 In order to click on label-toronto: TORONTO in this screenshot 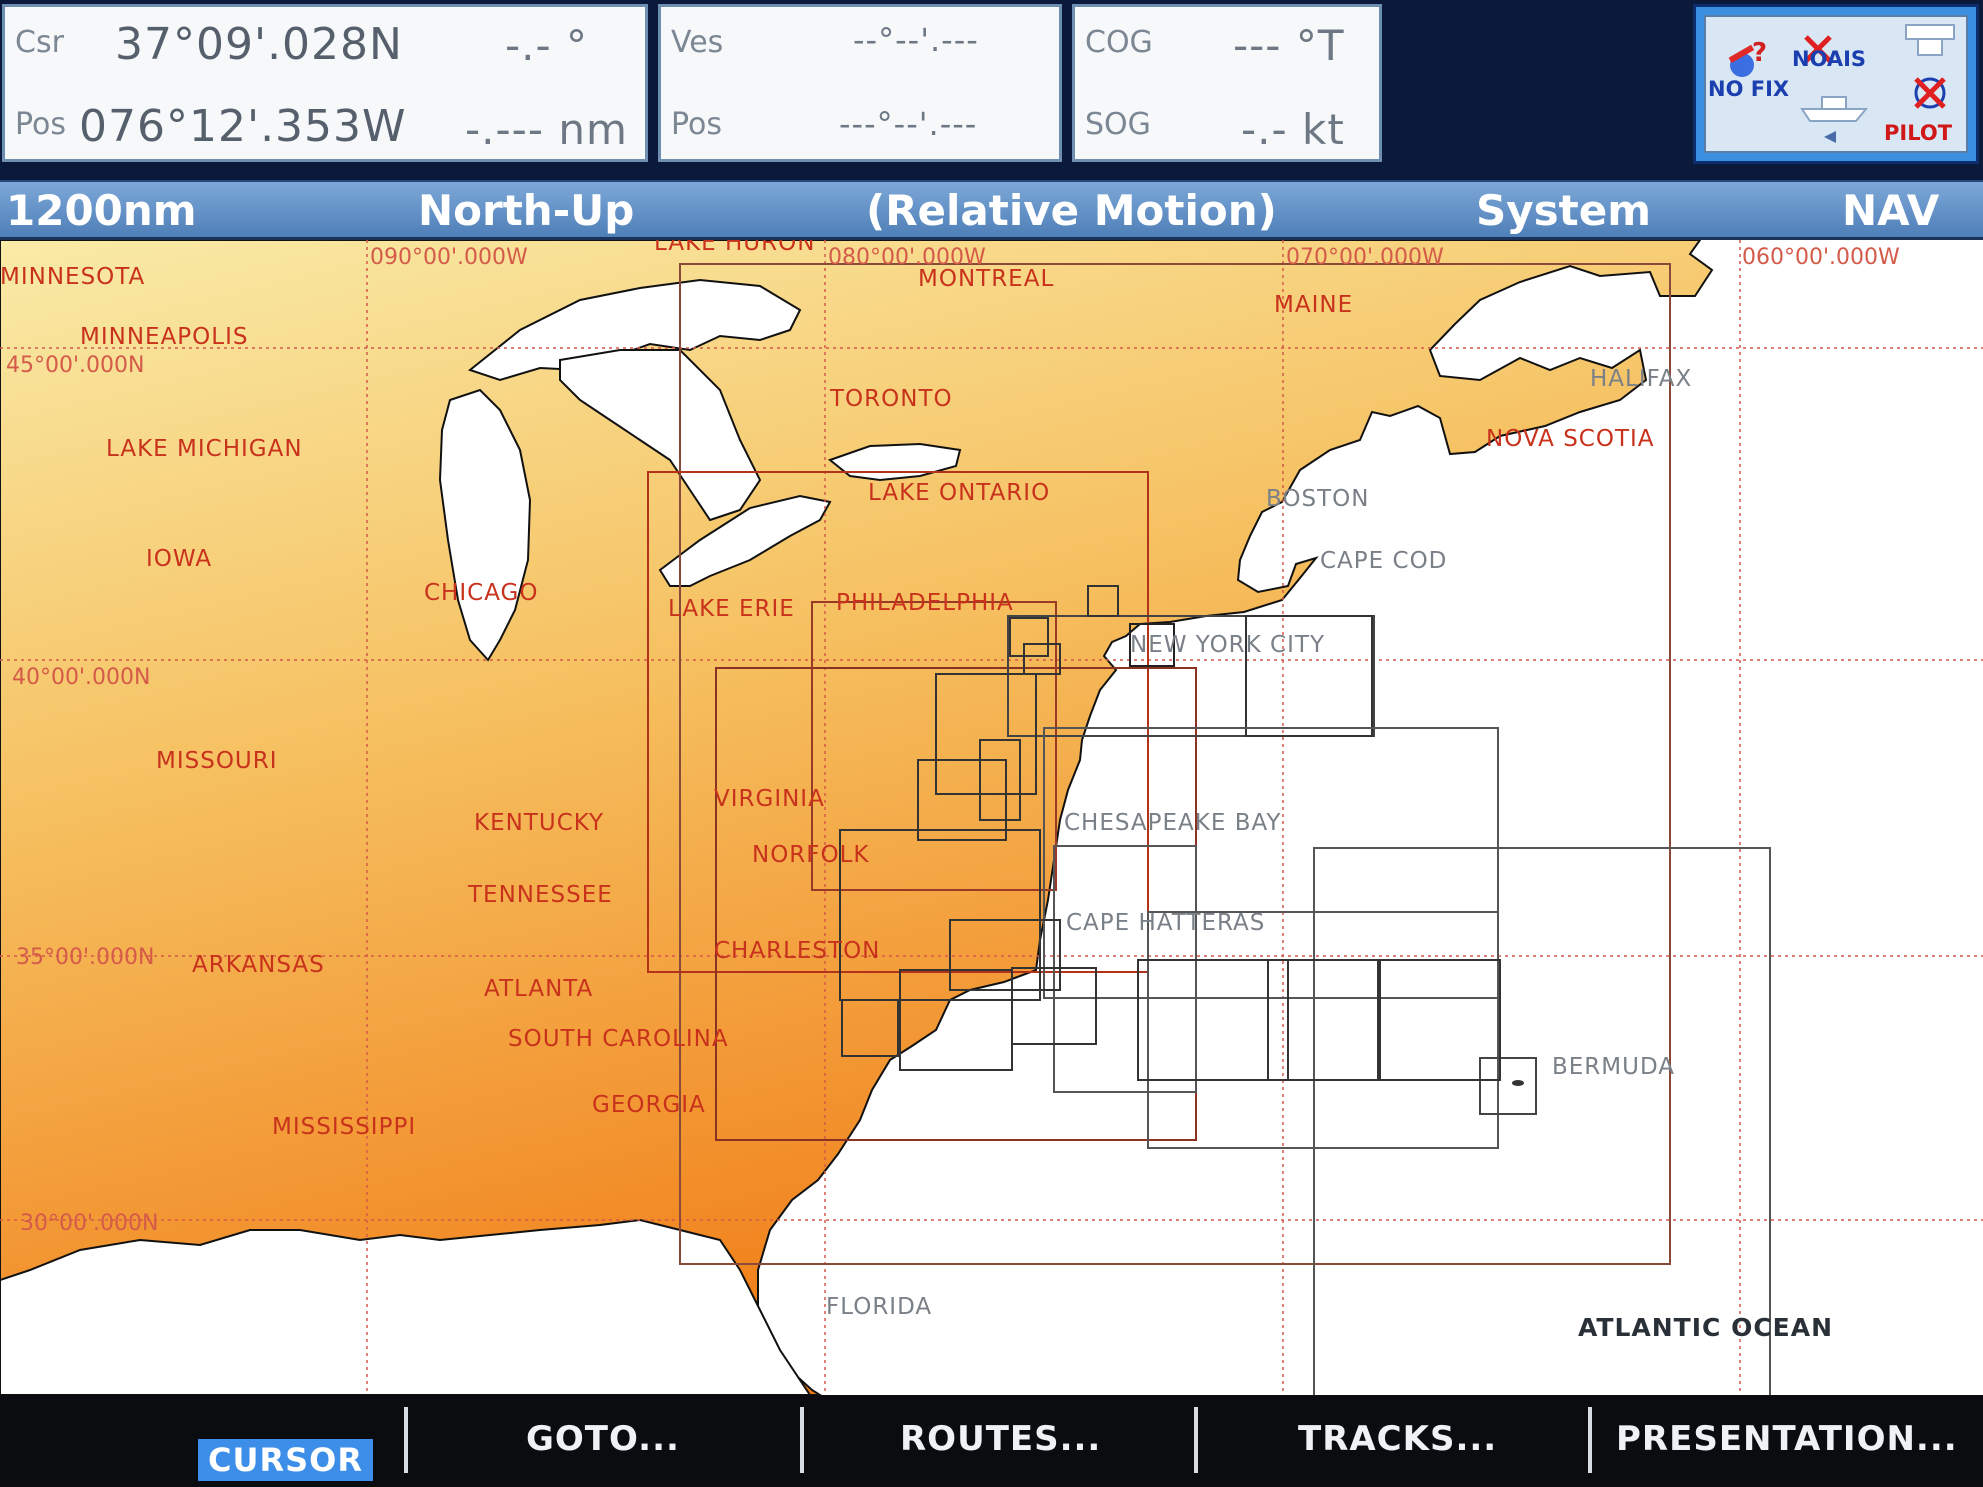, I will do `click(891, 399)`.